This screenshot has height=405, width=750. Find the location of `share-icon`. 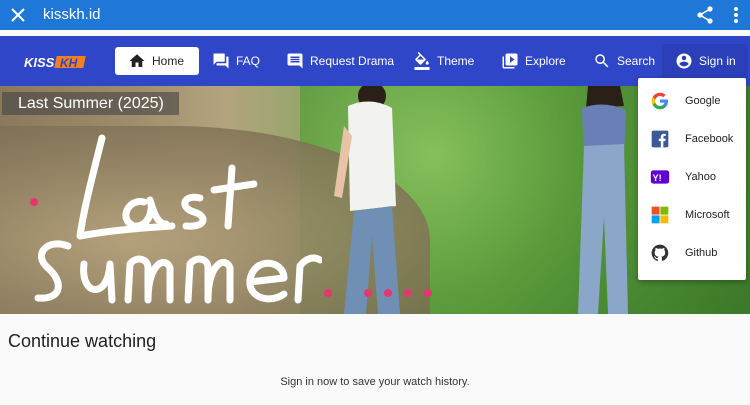

share-icon is located at coordinates (705, 15).